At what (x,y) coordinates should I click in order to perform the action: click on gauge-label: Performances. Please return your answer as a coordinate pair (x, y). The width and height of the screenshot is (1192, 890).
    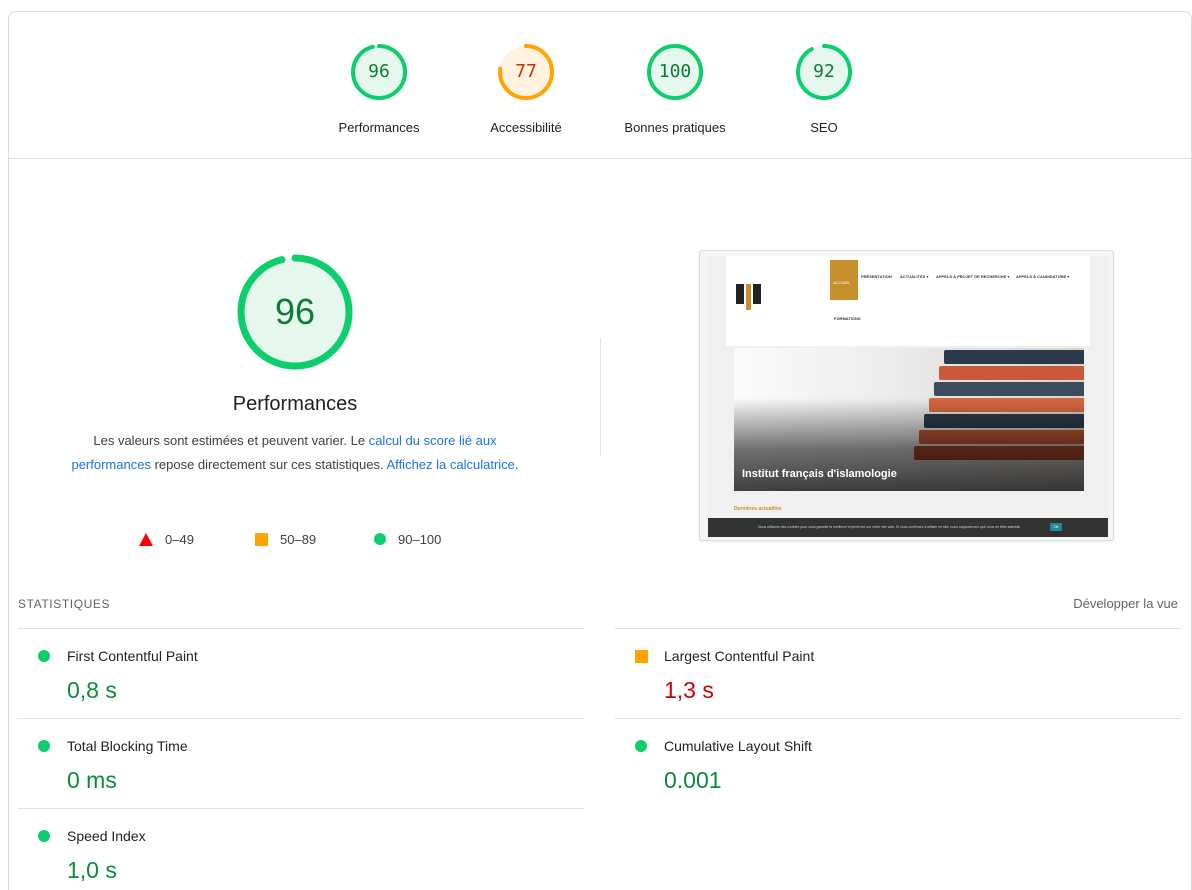
    Looking at the image, I should click on (379, 127).